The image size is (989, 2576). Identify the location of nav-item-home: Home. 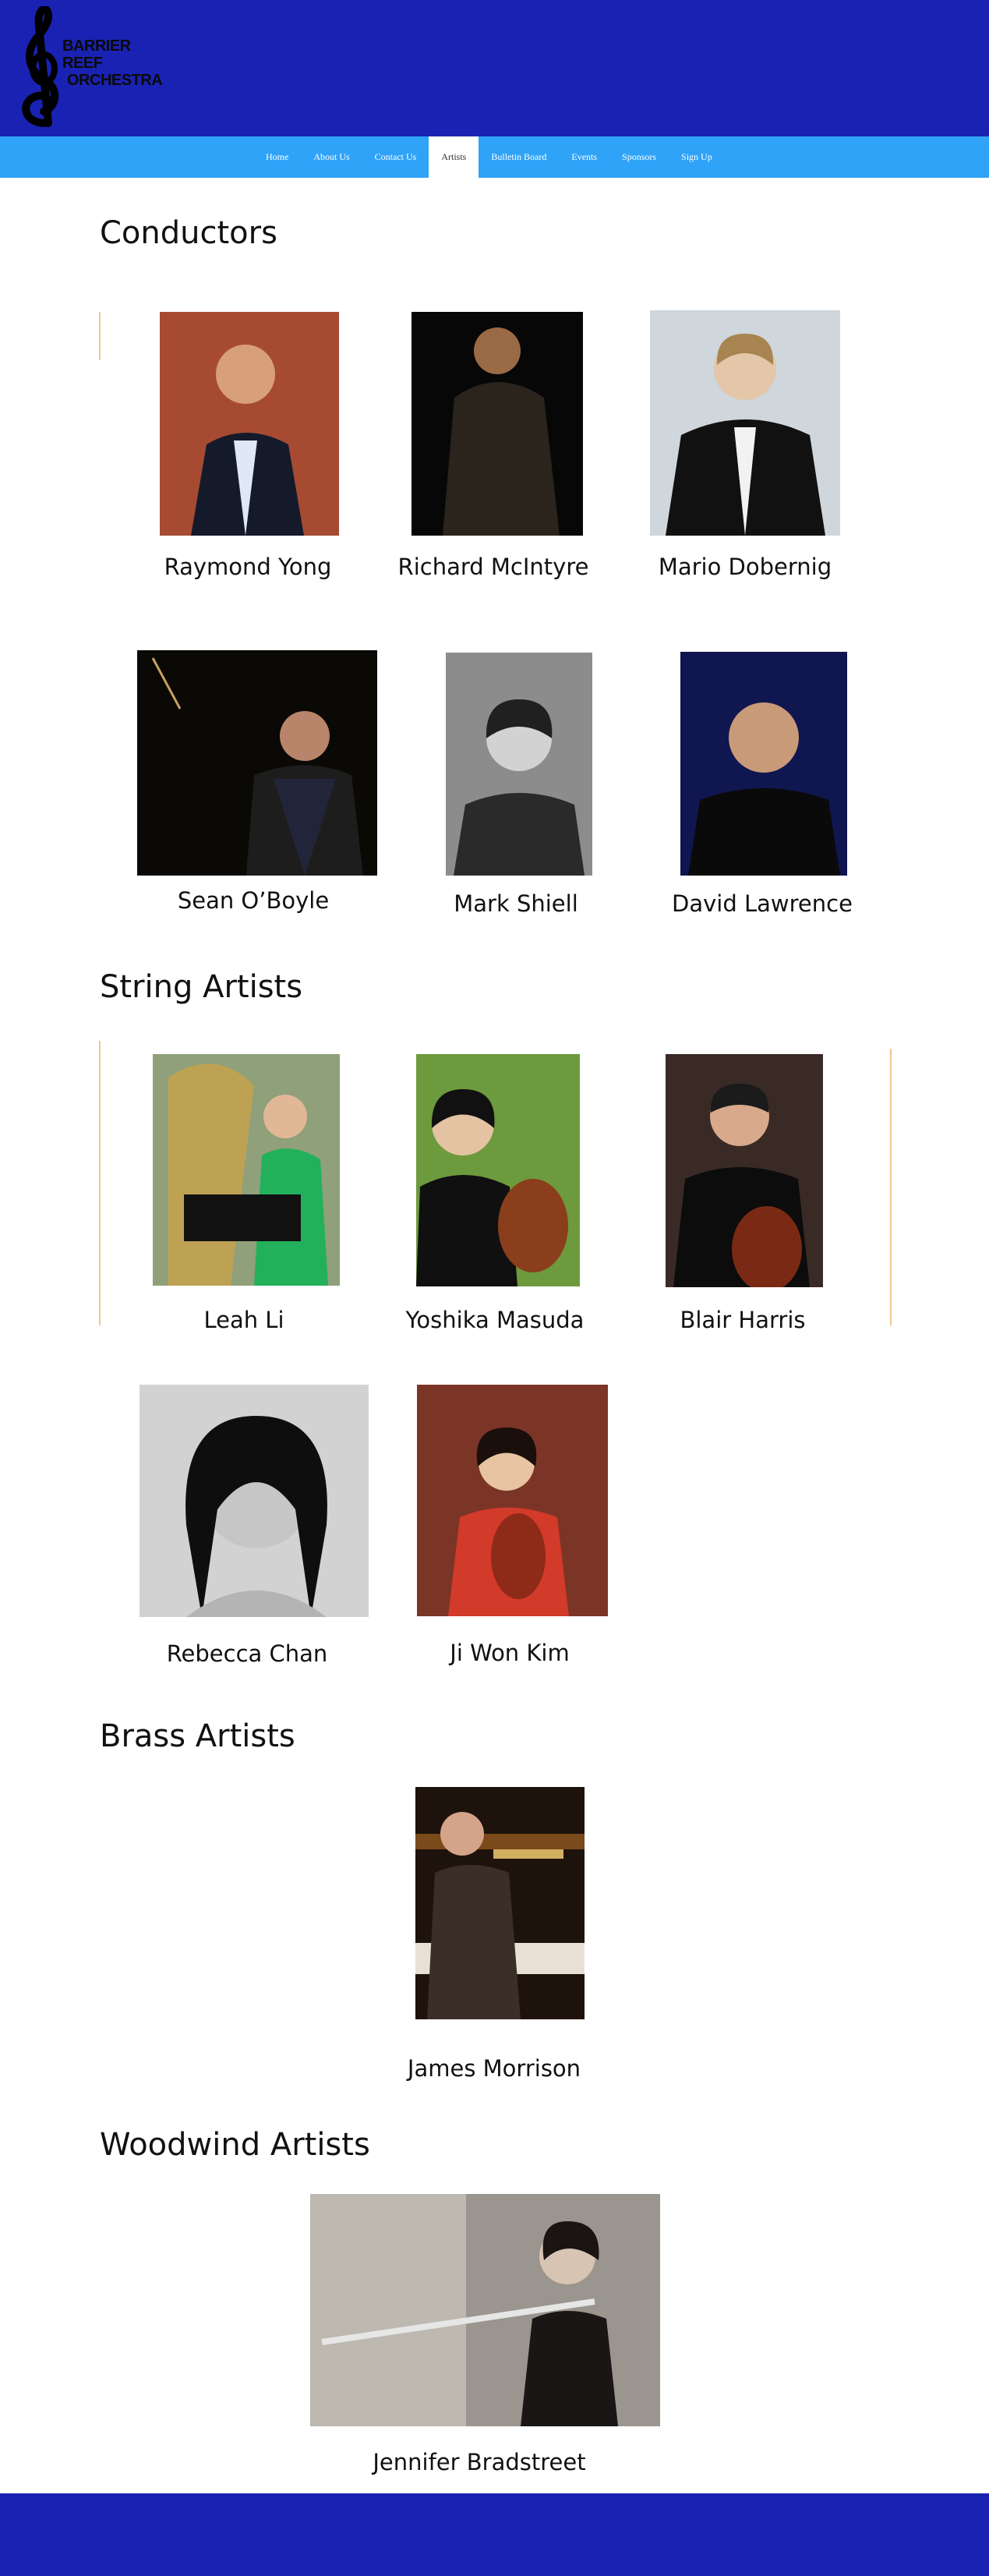
(277, 157).